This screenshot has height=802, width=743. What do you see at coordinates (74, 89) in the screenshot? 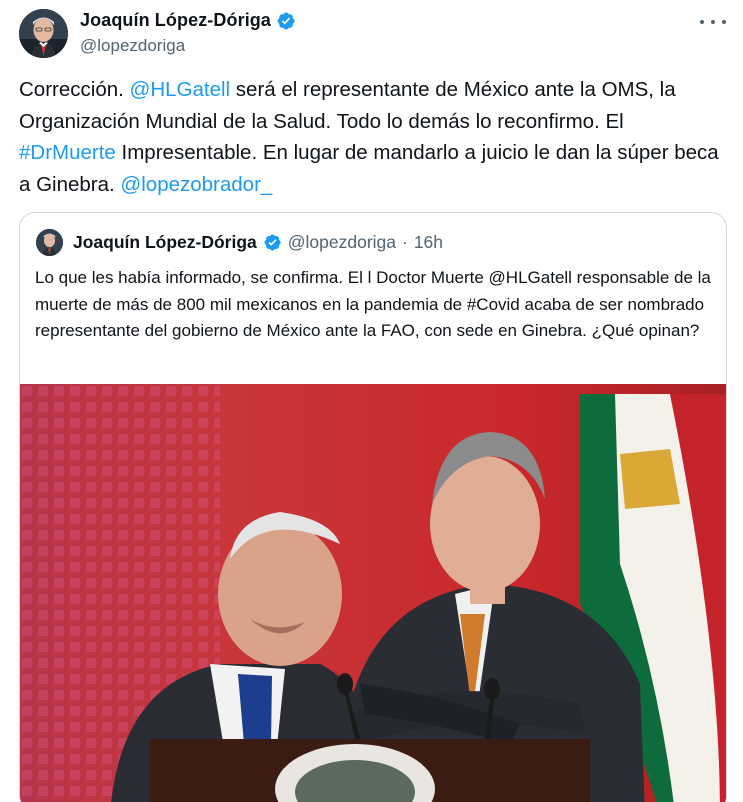
I see `tweet-text-part: Corrección.` at bounding box center [74, 89].